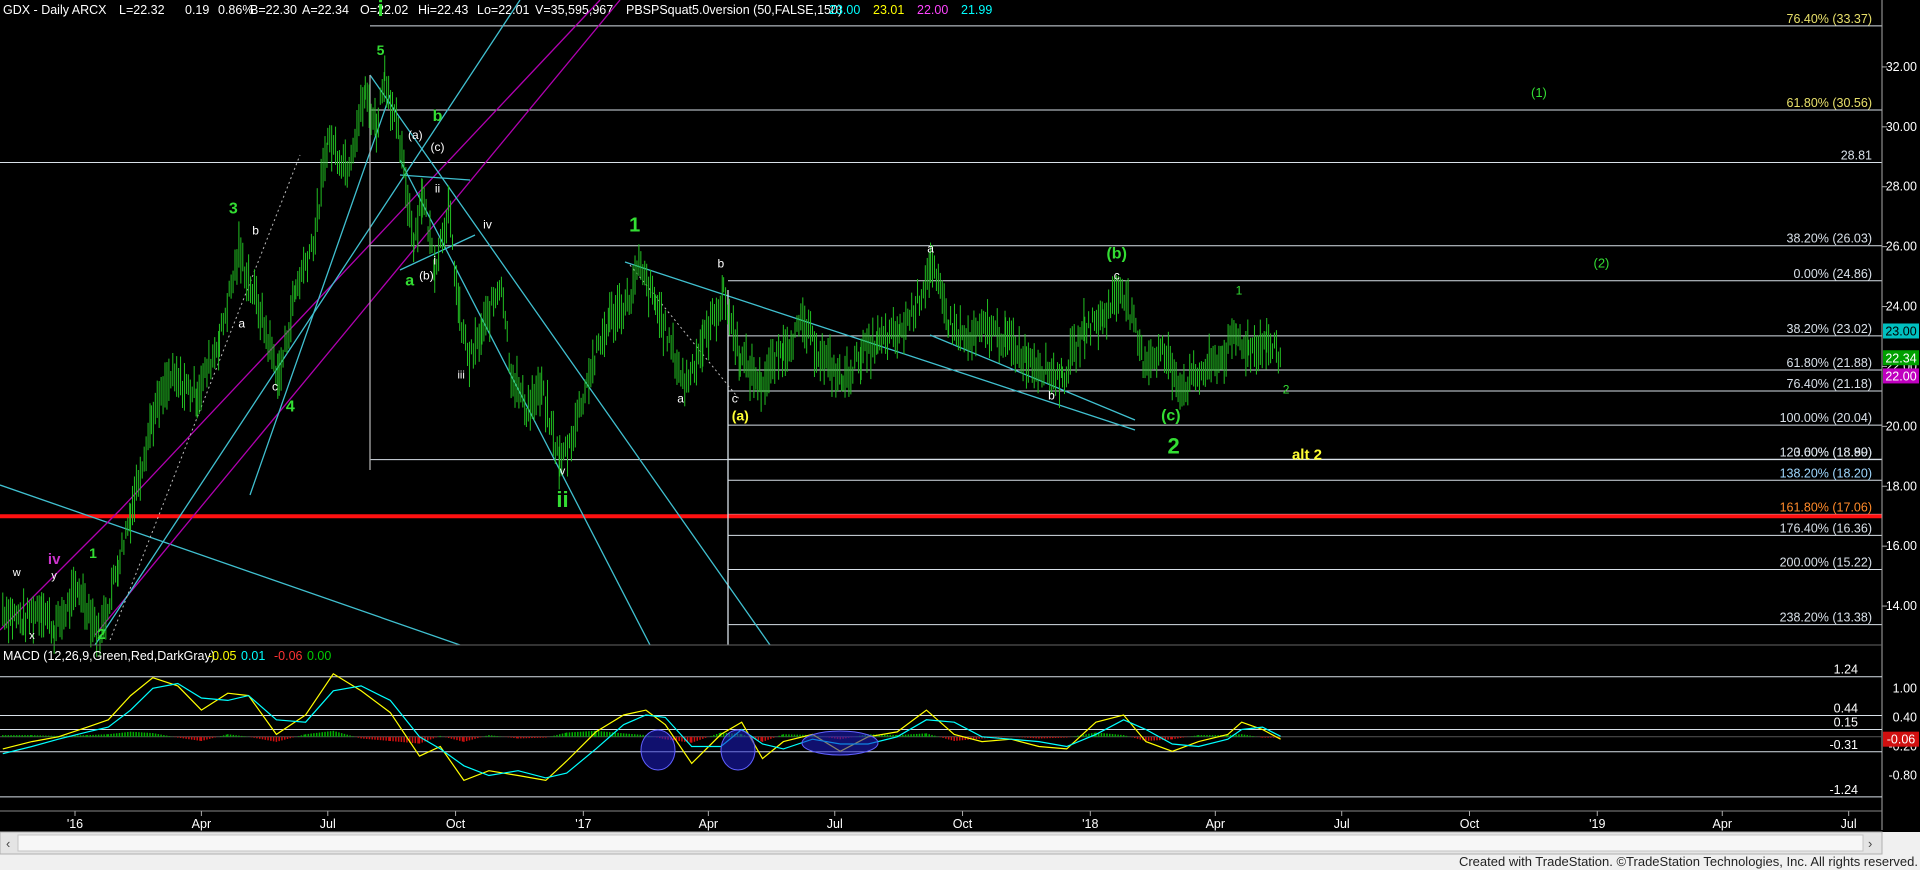 The height and width of the screenshot is (870, 1920). What do you see at coordinates (1901, 67) in the screenshot?
I see `price-tick-label-0: 32.00` at bounding box center [1901, 67].